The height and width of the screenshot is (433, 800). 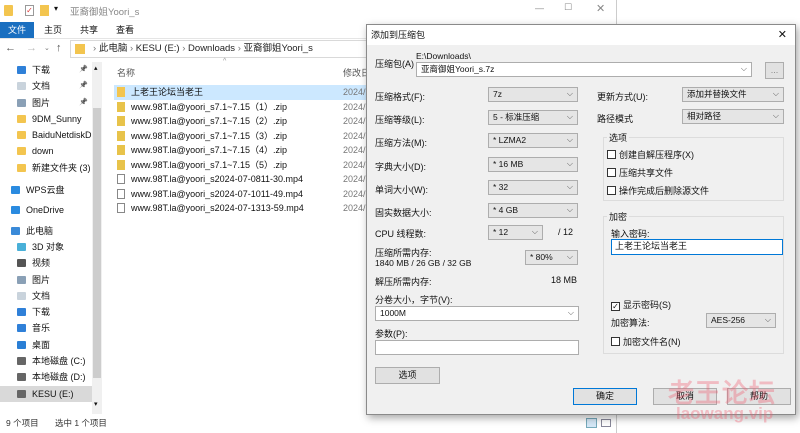 I want to click on breadcrumb-item: Downloads, so click(x=211, y=48).